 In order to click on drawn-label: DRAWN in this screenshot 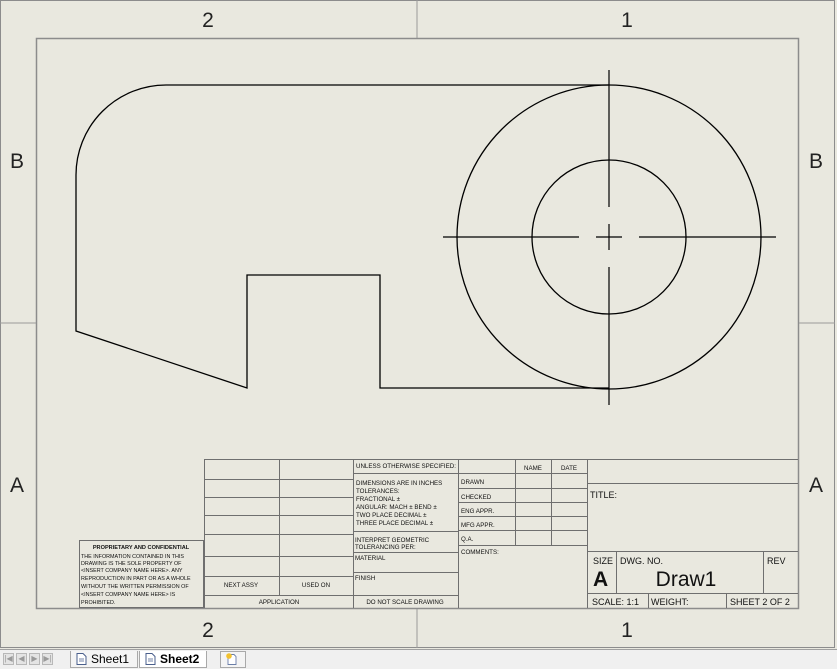, I will do `click(472, 482)`.